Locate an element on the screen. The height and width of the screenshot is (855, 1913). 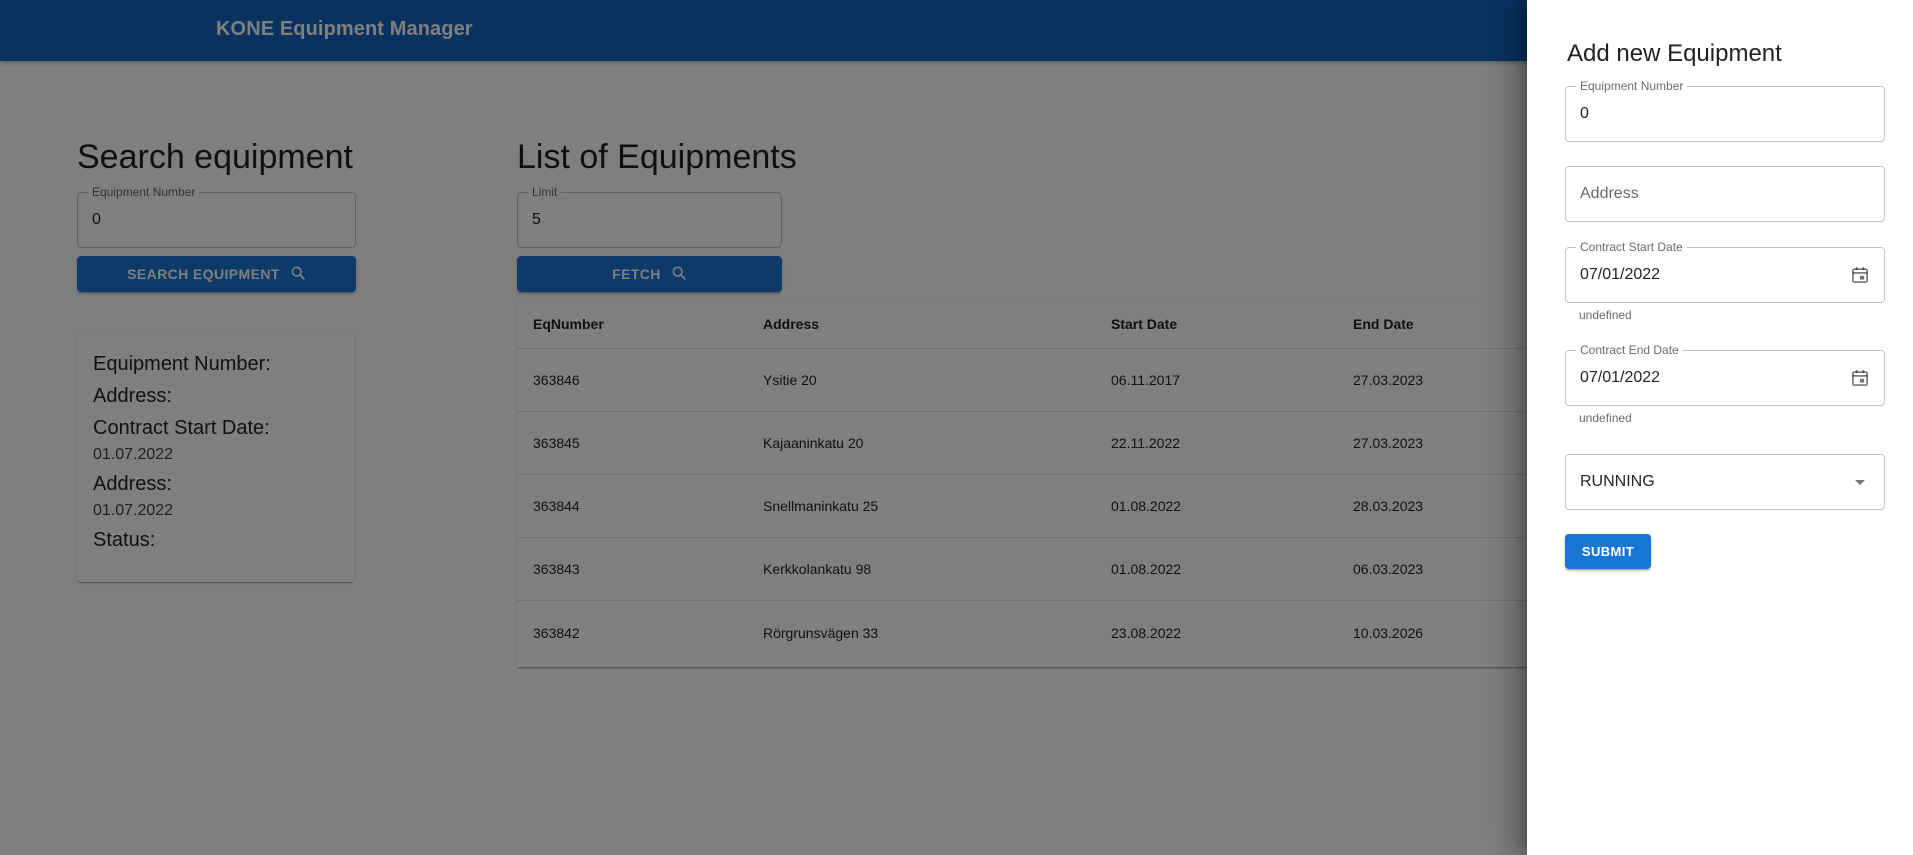
chevron-down-icon is located at coordinates (1860, 482).